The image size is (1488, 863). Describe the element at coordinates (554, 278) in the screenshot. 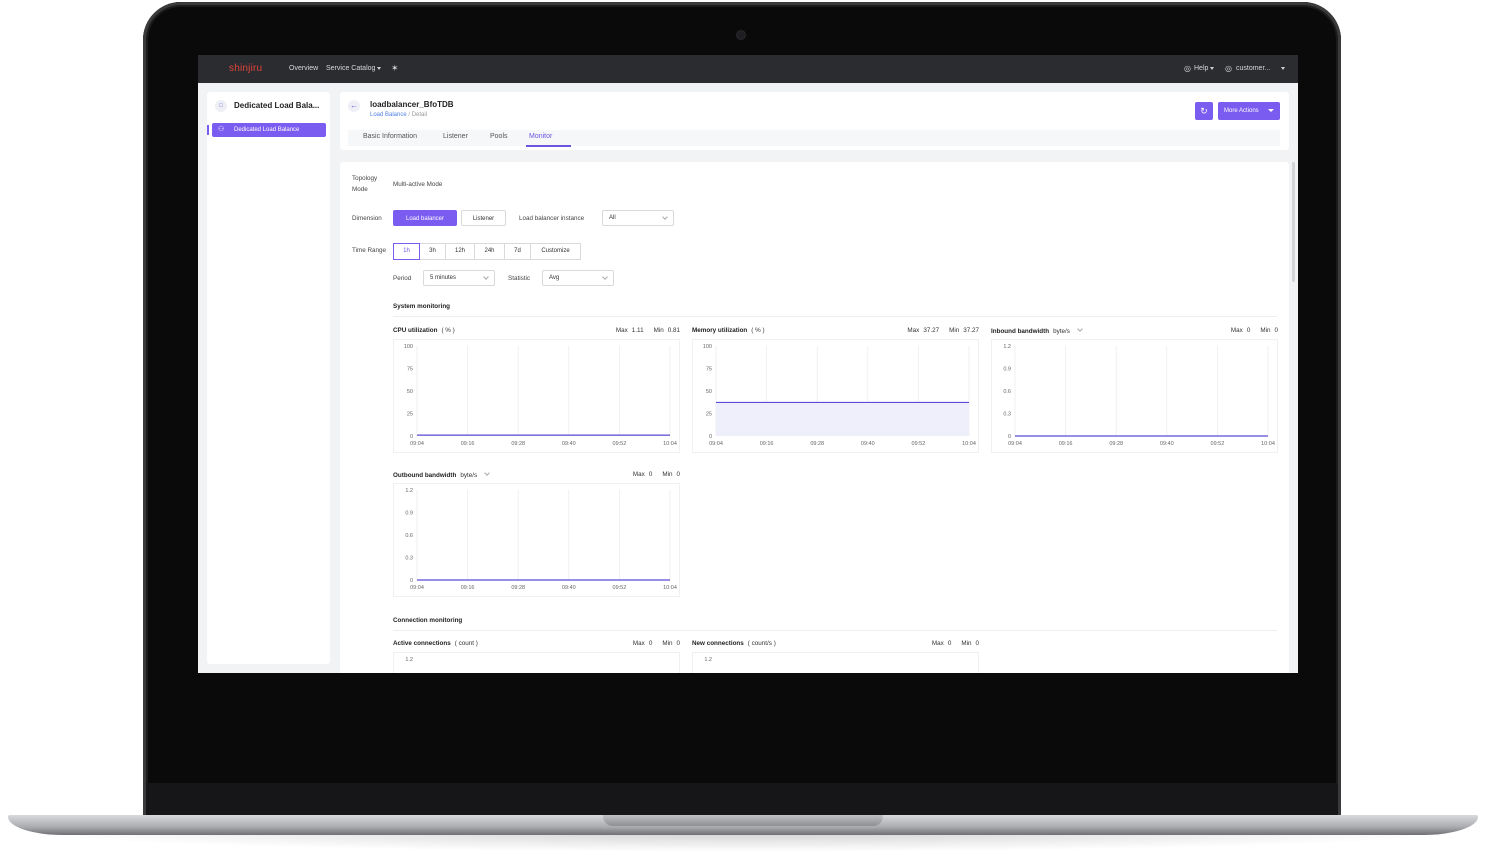

I see `statistic-value: Avg` at that location.